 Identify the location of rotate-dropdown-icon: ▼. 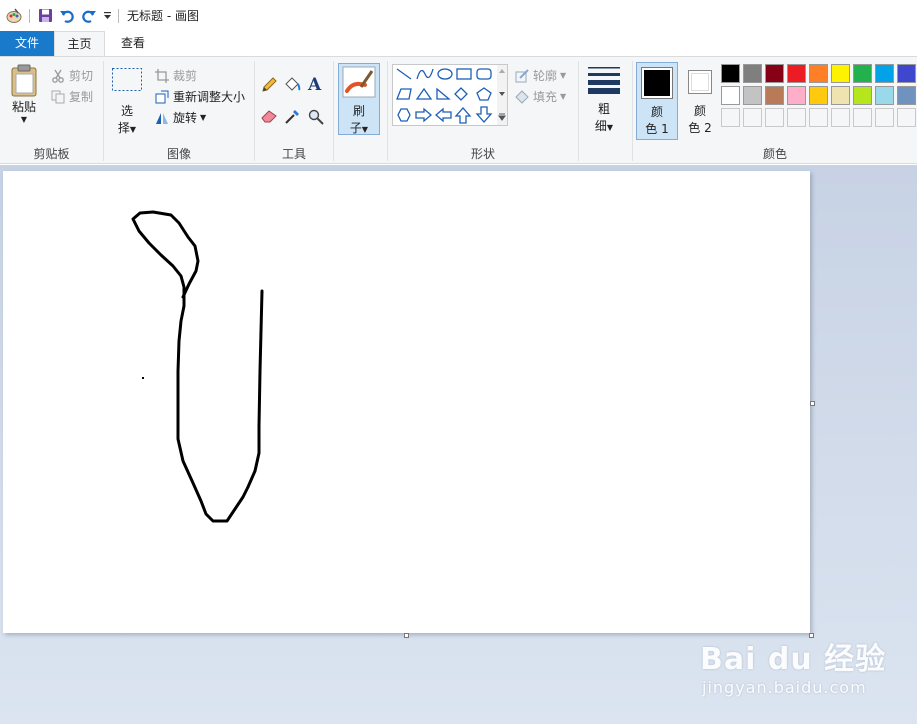
(203, 117).